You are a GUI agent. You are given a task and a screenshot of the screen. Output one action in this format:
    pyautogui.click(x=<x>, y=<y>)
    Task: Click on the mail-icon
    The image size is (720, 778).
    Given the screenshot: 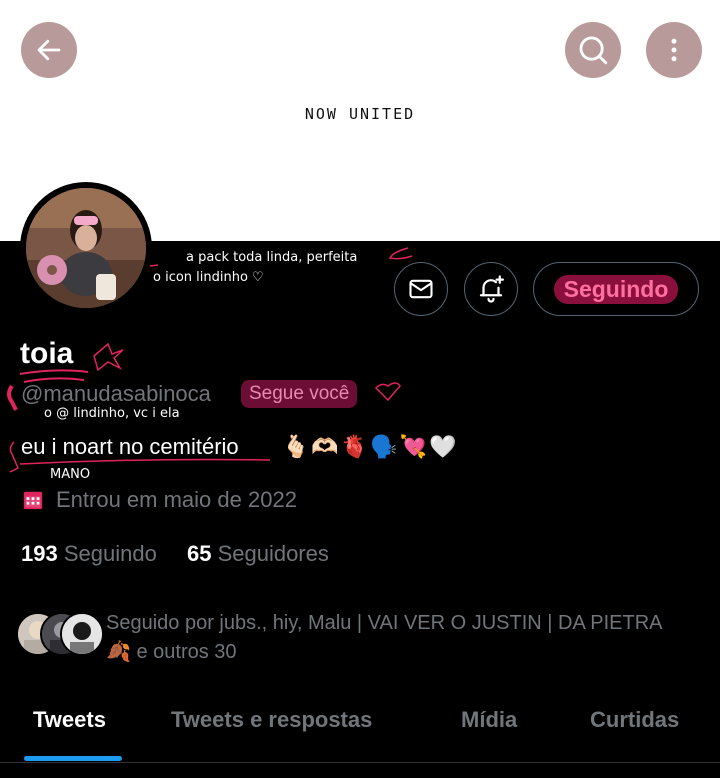 What is the action you would take?
    pyautogui.click(x=421, y=289)
    